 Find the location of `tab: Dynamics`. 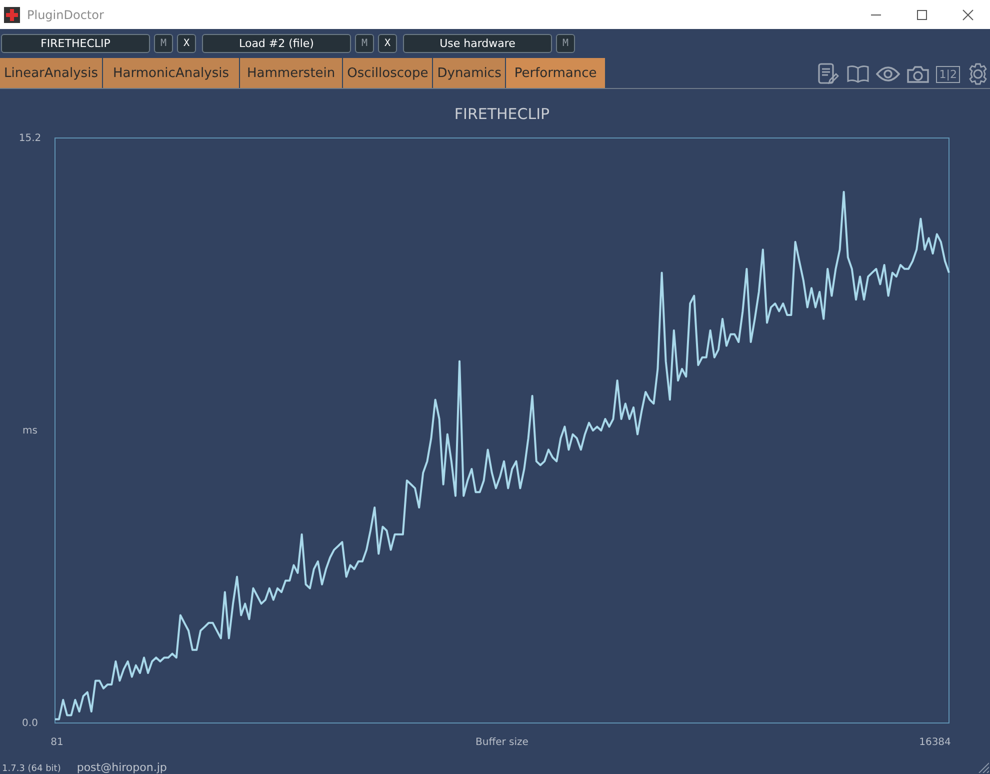

tab: Dynamics is located at coordinates (469, 73).